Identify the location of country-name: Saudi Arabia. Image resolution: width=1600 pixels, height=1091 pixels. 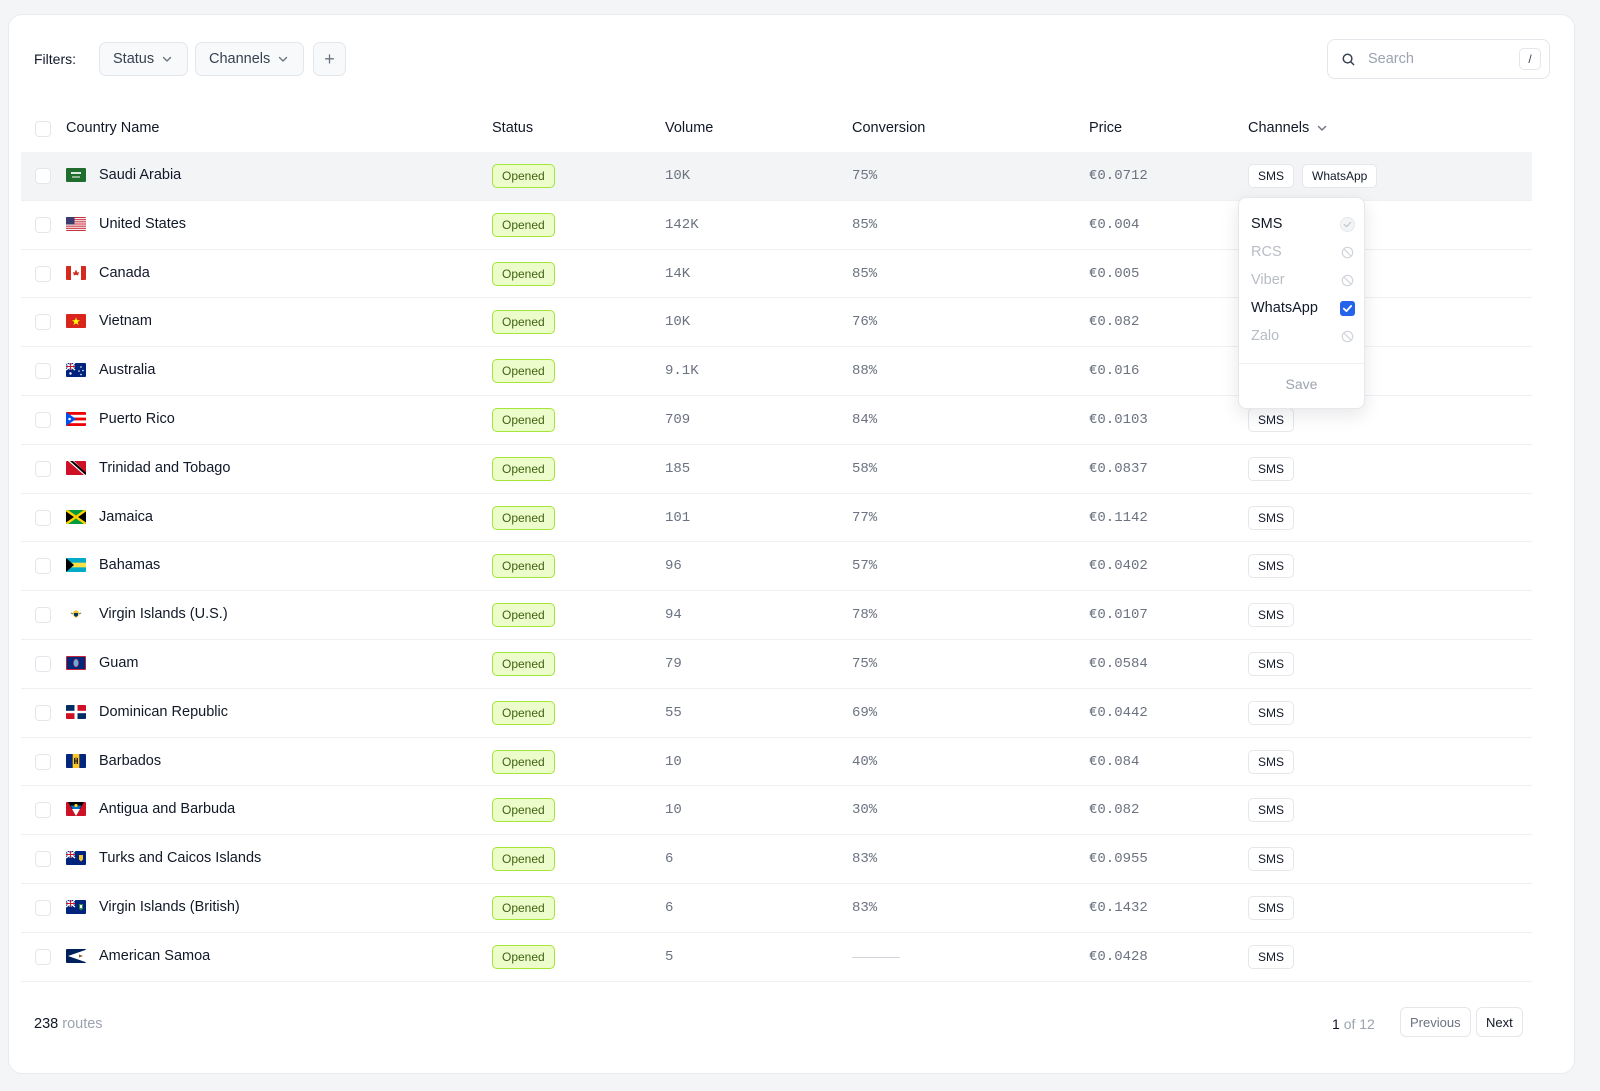
(140, 175).